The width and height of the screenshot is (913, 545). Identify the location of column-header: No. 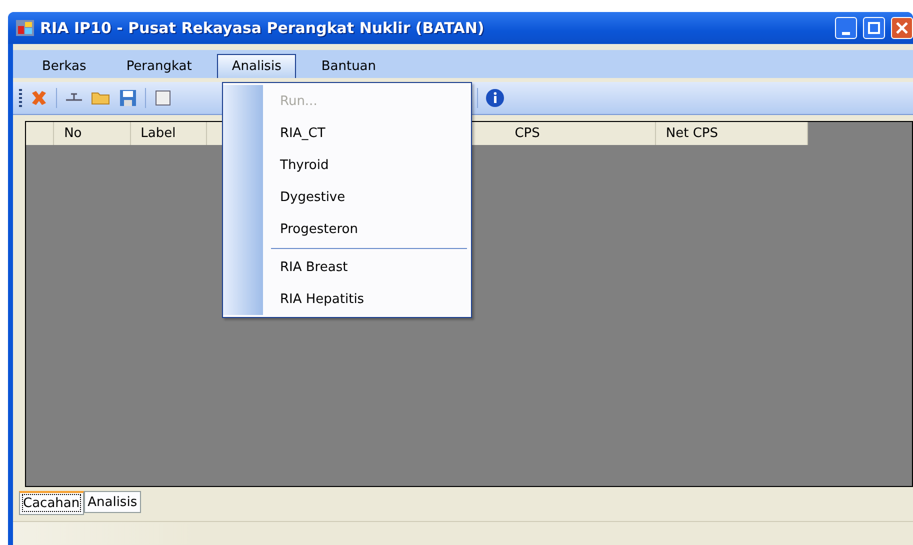
(92, 133).